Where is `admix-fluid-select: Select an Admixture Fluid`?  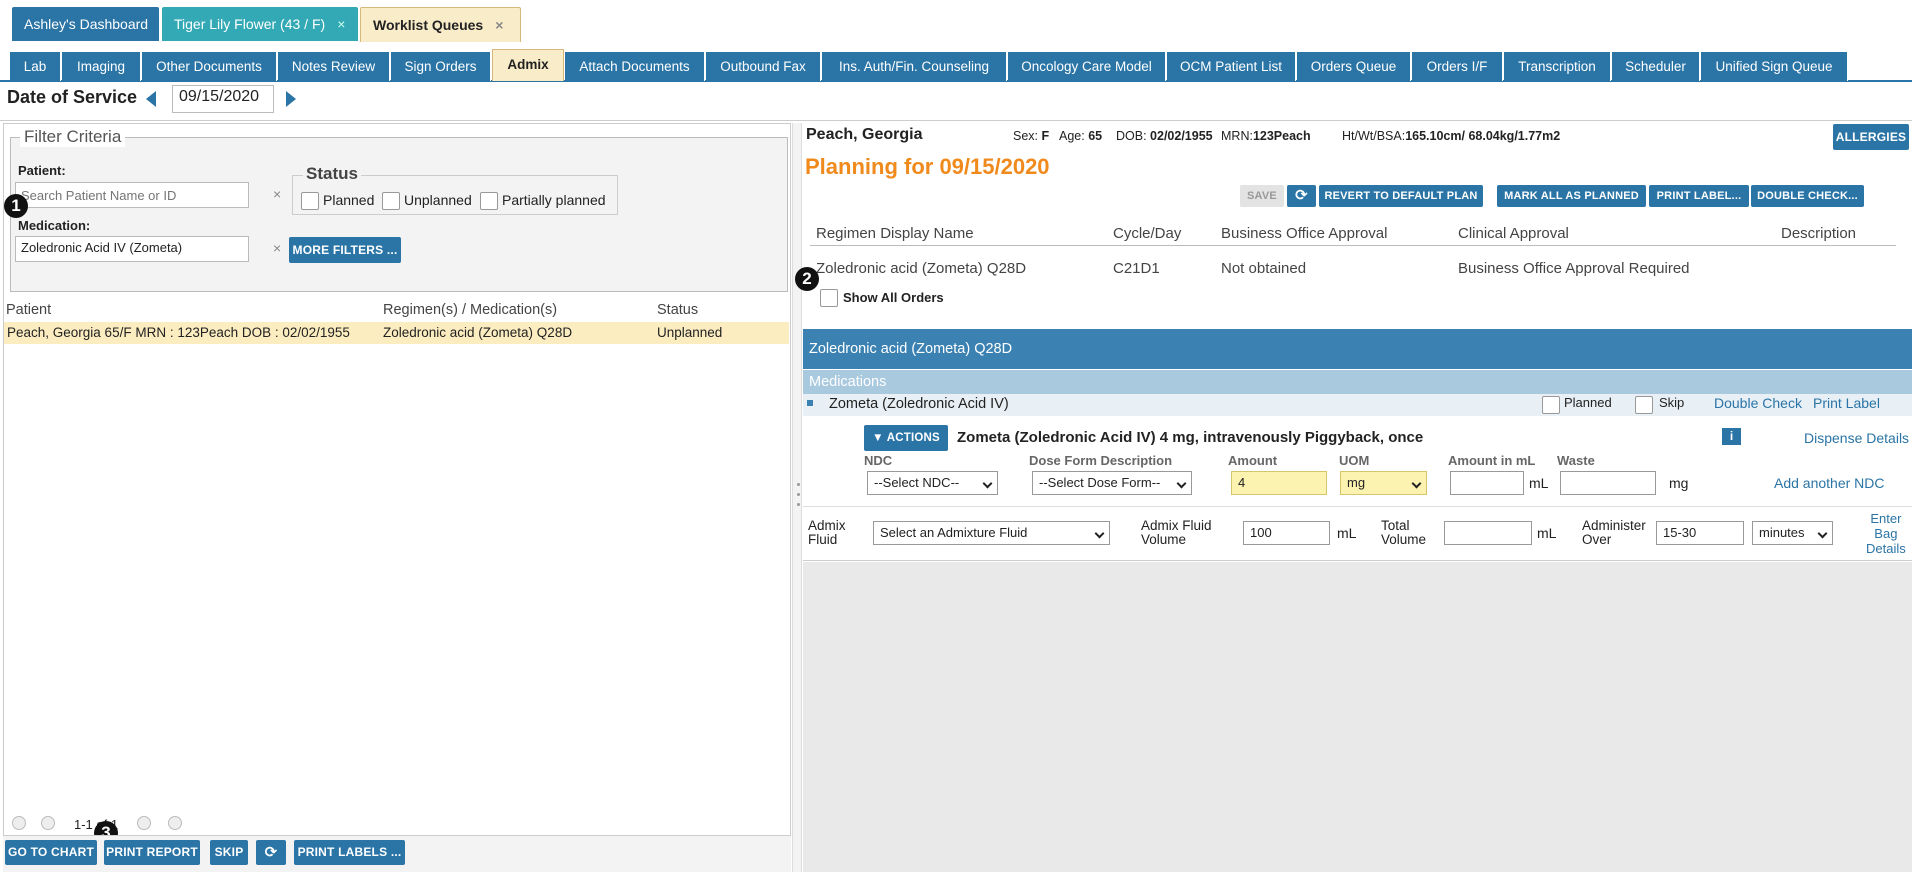
admix-fluid-select: Select an Admixture Fluid is located at coordinates (991, 533).